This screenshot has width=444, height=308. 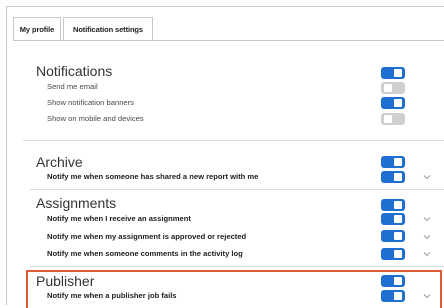 I want to click on assignment-received-label: Notify me when I receive an assignment, so click(x=119, y=218).